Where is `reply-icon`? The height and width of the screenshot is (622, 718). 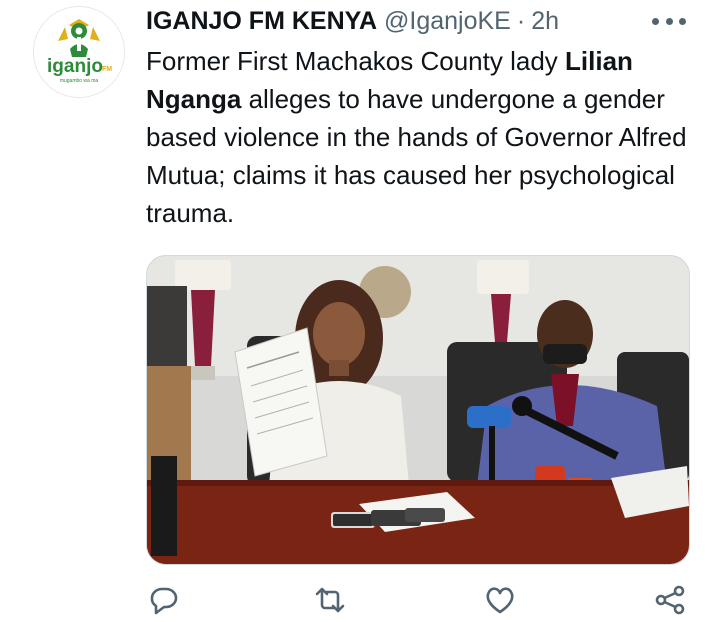 reply-icon is located at coordinates (164, 601).